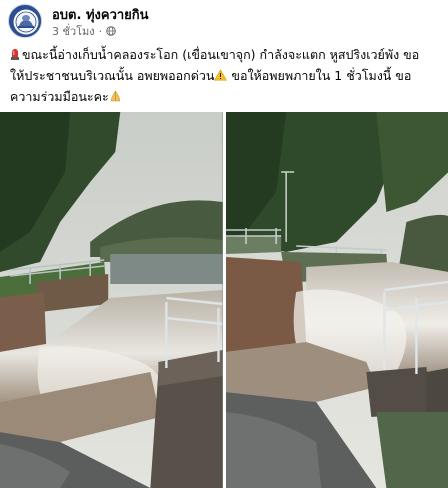 This screenshot has height=488, width=448. I want to click on folded-hands-icon, so click(115, 96).